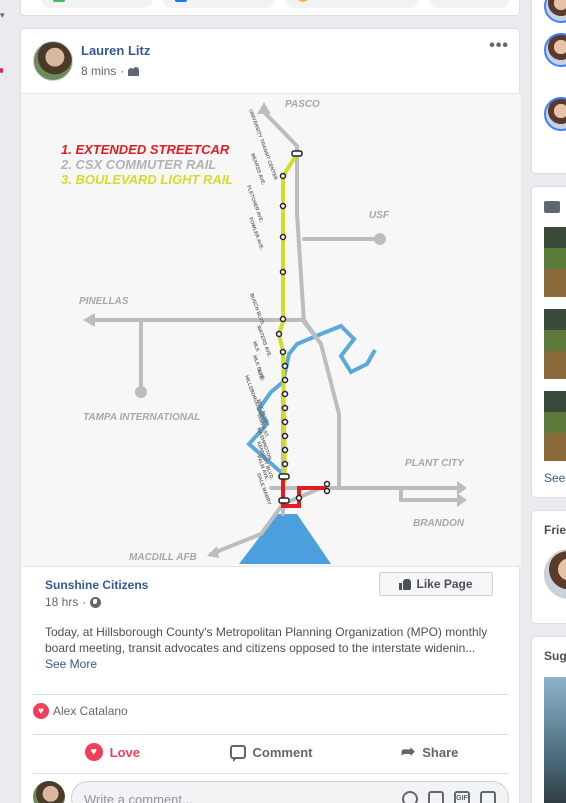 Image resolution: width=566 pixels, height=803 pixels. Describe the element at coordinates (408, 751) in the screenshot. I see `share-icon: ➦` at that location.